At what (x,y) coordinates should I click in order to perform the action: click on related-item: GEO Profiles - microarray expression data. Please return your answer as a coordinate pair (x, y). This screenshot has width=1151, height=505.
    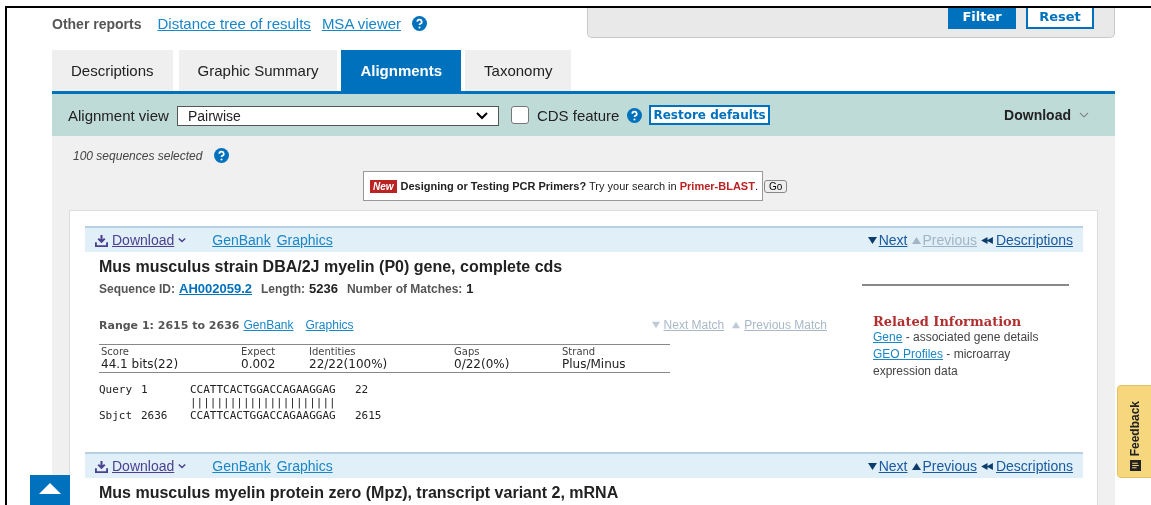
    Looking at the image, I should click on (942, 363).